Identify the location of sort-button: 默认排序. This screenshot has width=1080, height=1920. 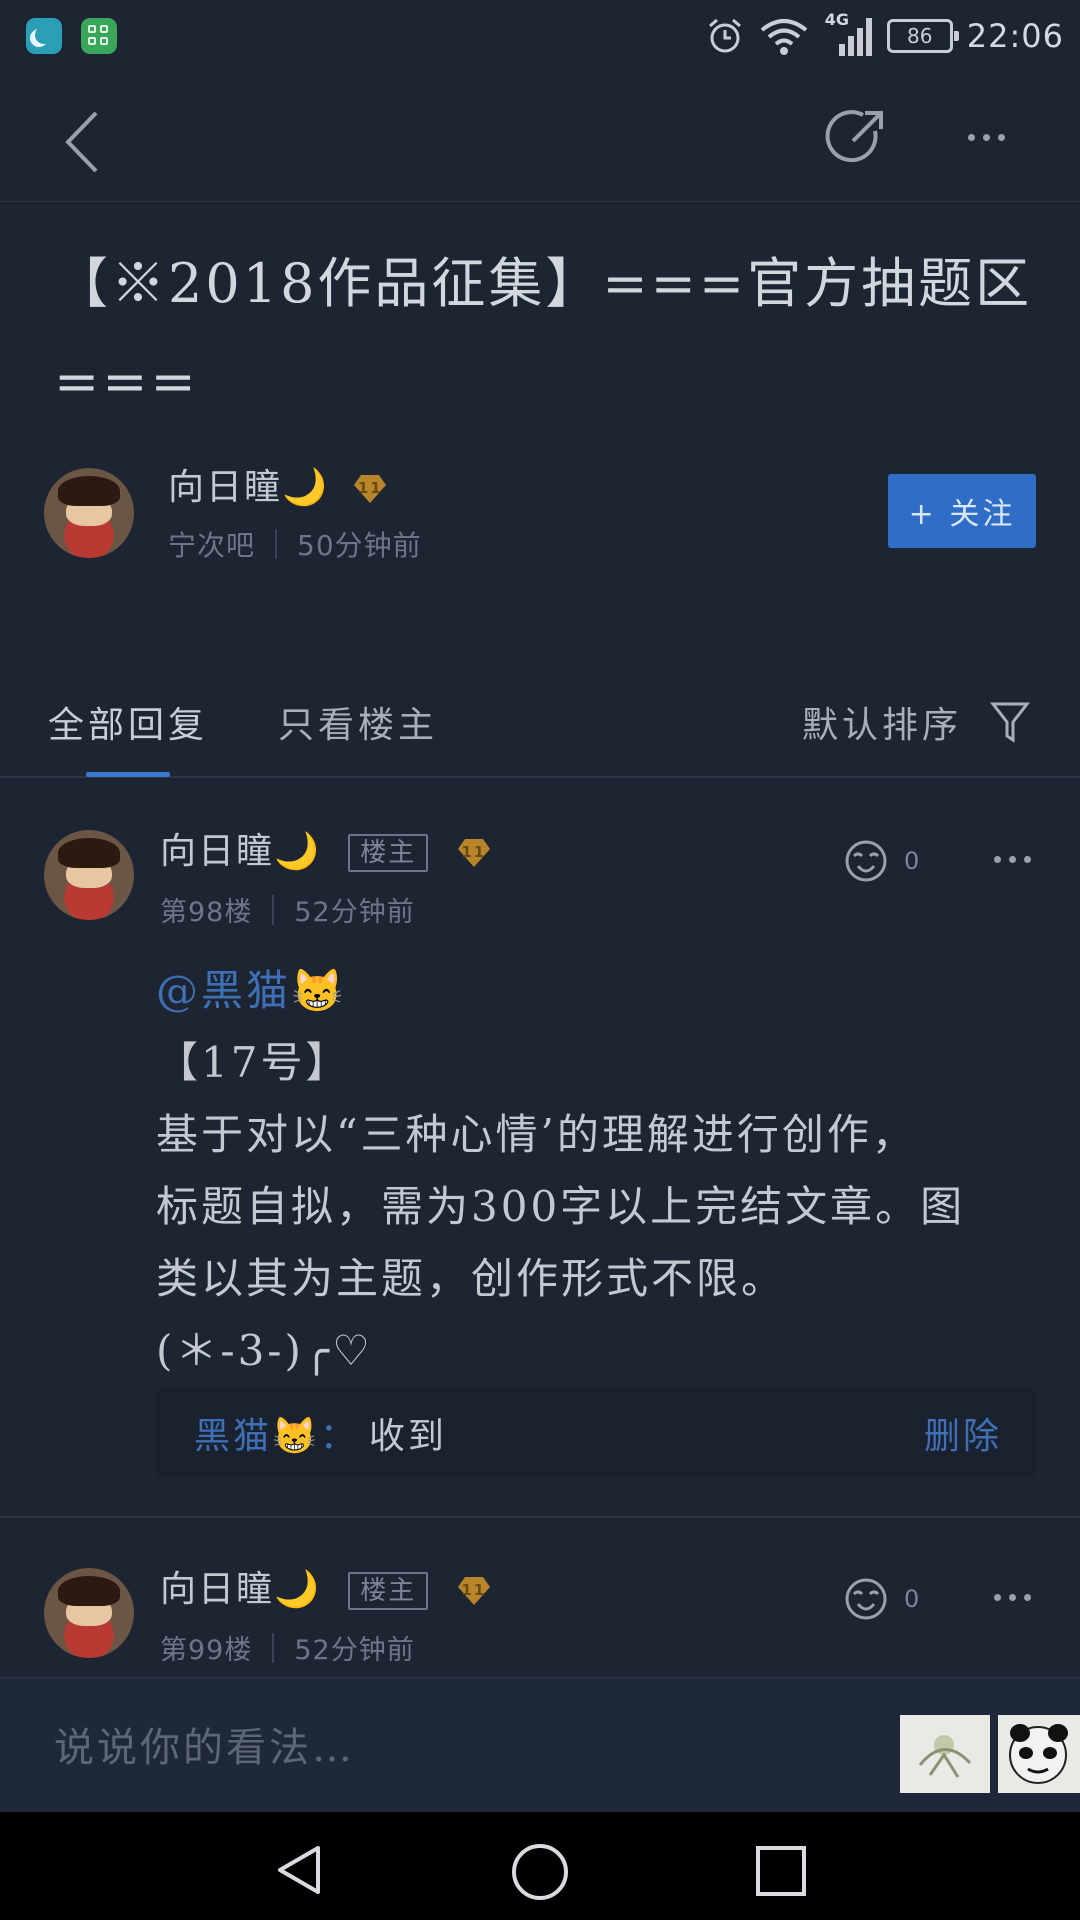
(916, 722).